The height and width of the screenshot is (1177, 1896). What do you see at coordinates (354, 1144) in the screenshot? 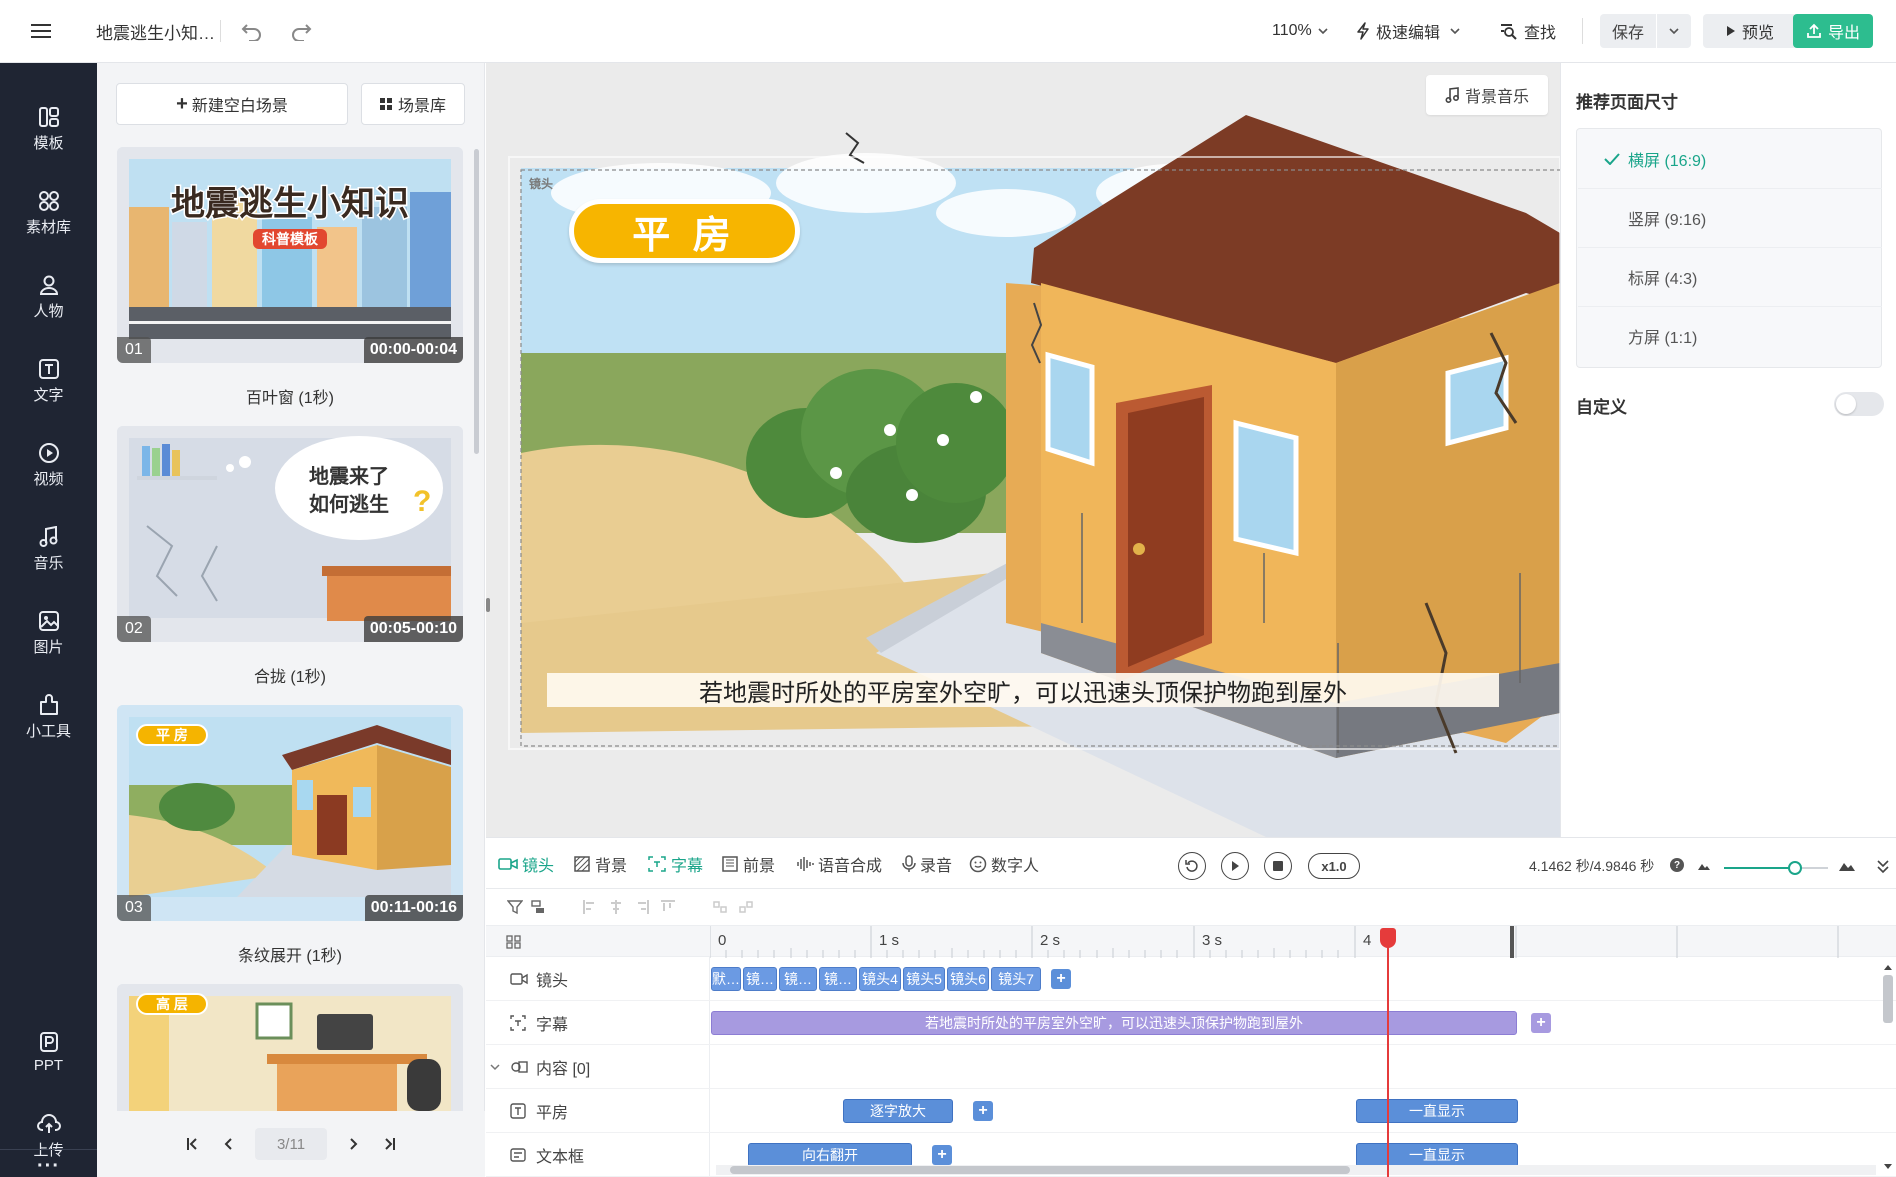
I see `next-page-icon` at bounding box center [354, 1144].